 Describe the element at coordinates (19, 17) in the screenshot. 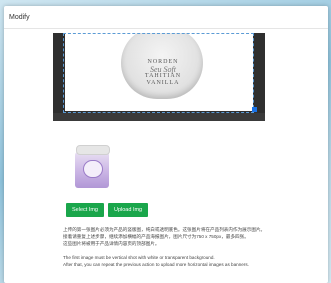

I see `dialog-title: Modify` at that location.